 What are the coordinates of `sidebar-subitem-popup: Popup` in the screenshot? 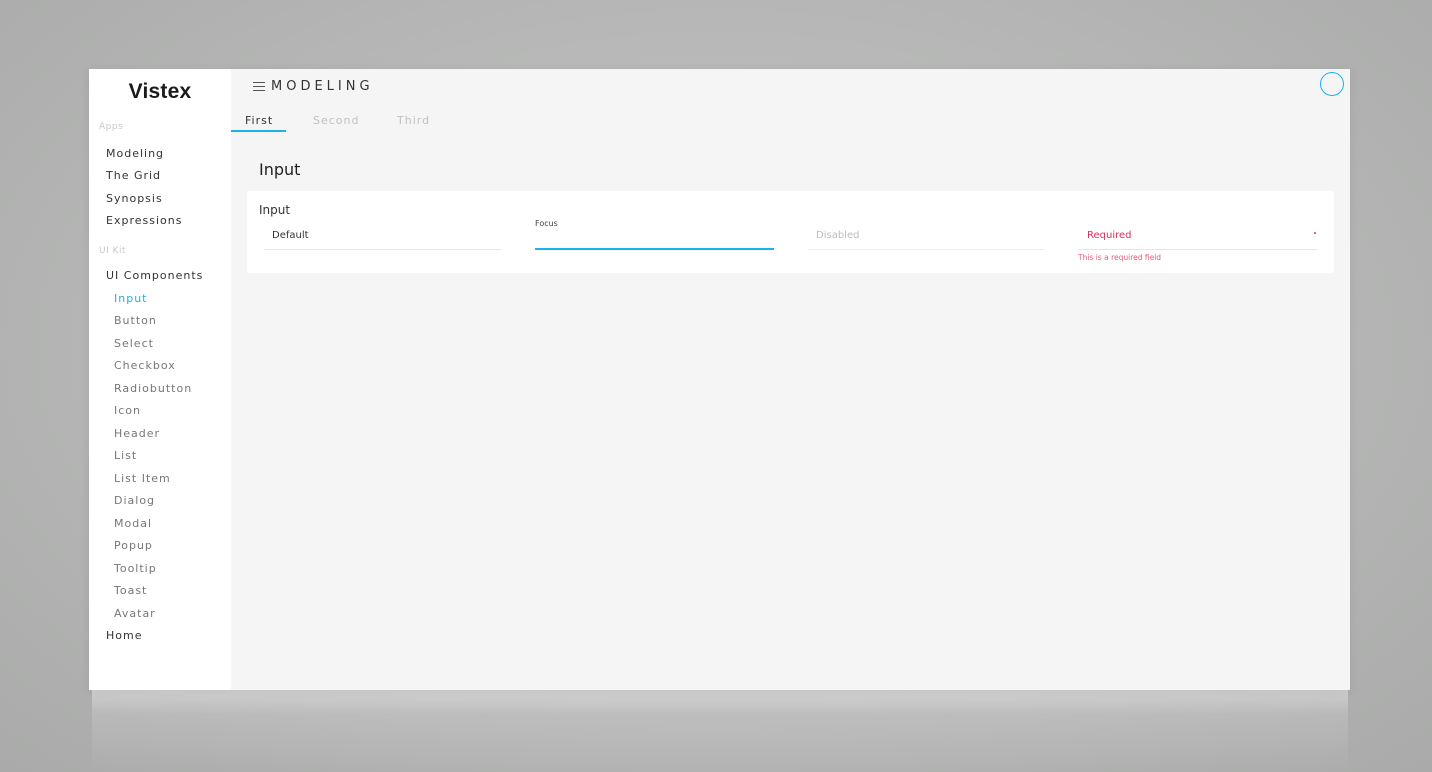 It's located at (133, 545).